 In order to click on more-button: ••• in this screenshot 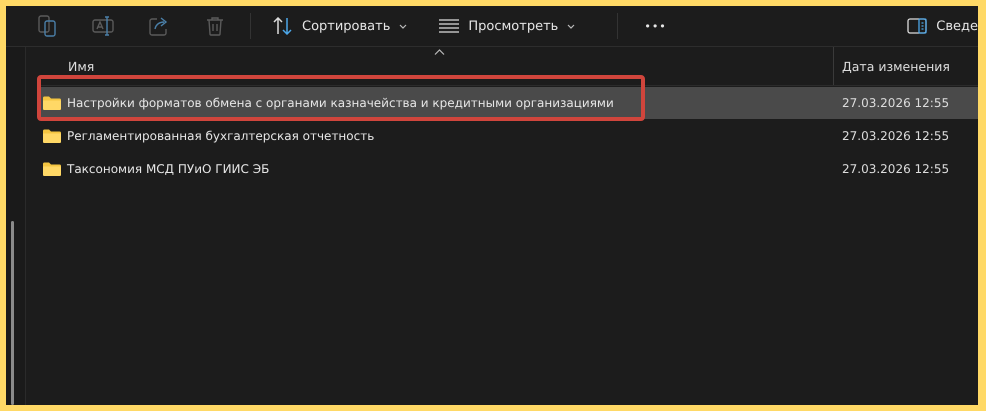, I will do `click(655, 26)`.